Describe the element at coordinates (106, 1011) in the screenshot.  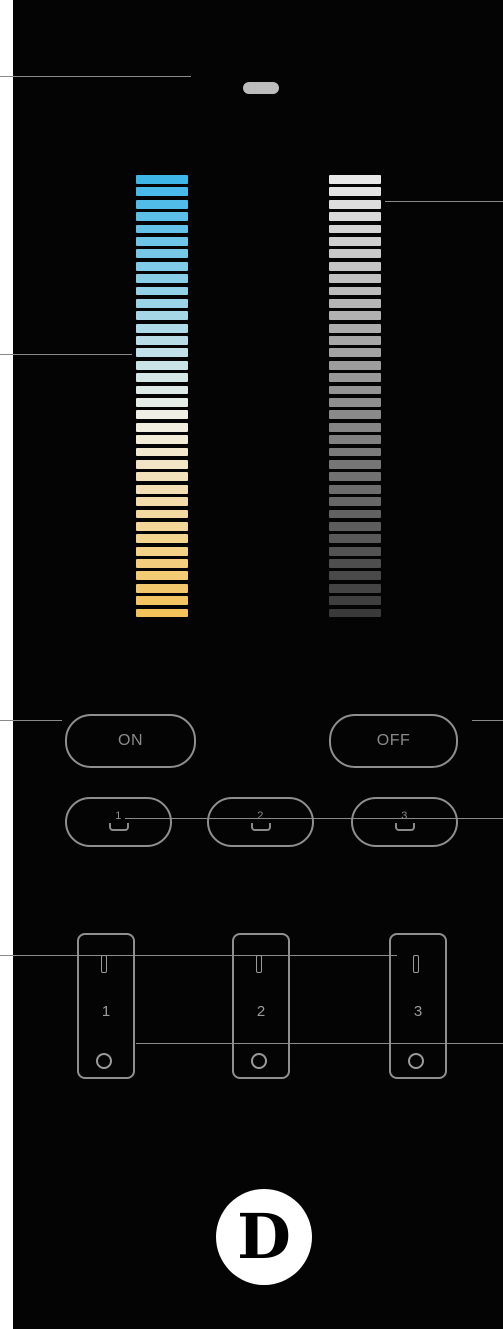
I see `zone-number: 1` at that location.